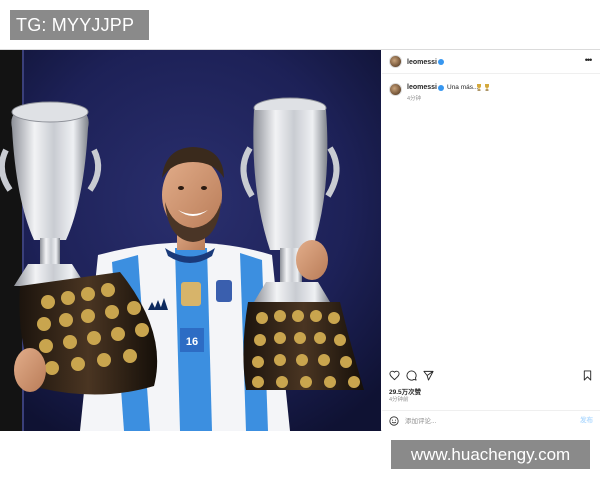 This screenshot has width=600, height=480. Describe the element at coordinates (192, 342) in the screenshot. I see `jersey-number: 16` at that location.